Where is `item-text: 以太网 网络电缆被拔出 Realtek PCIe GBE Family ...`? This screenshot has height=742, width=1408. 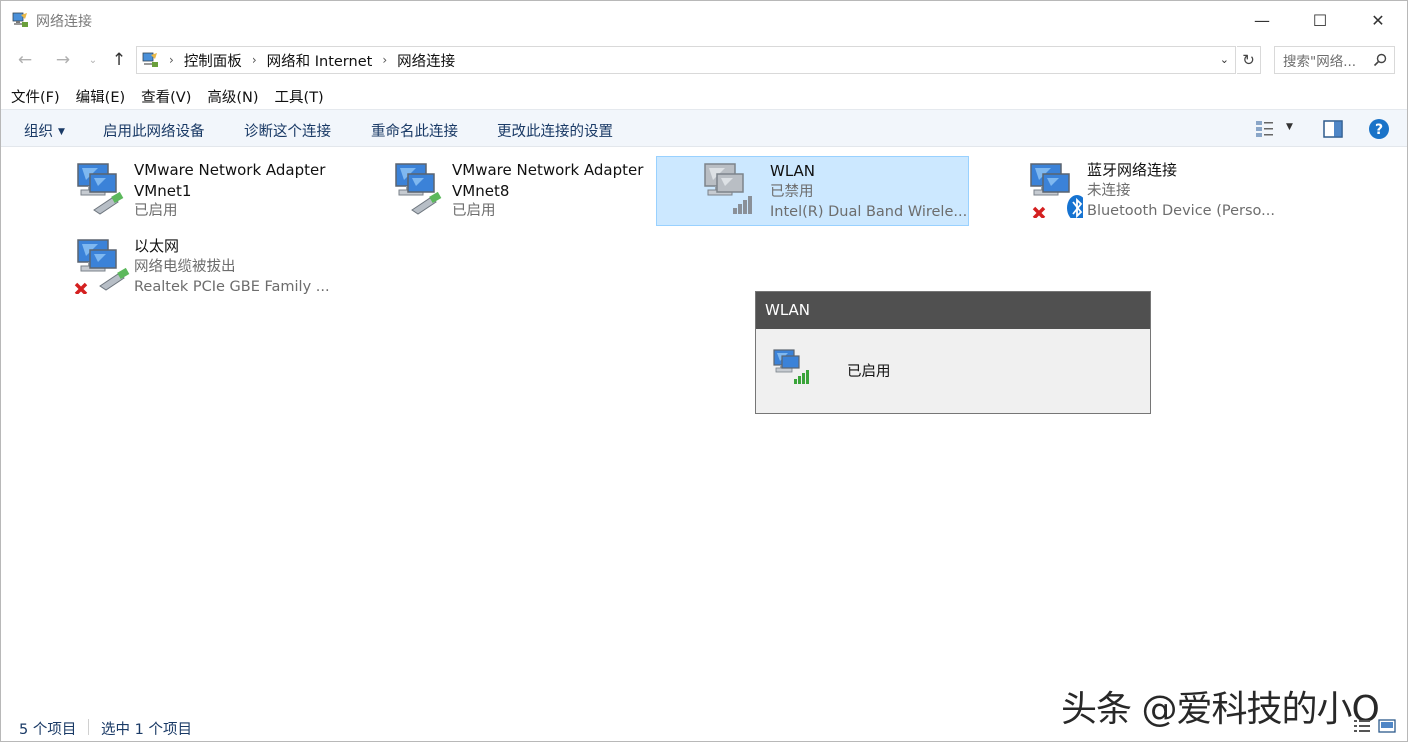 item-text: 以太网 网络电缆被拔出 Realtek PCIe GBE Family ... is located at coordinates (232, 267).